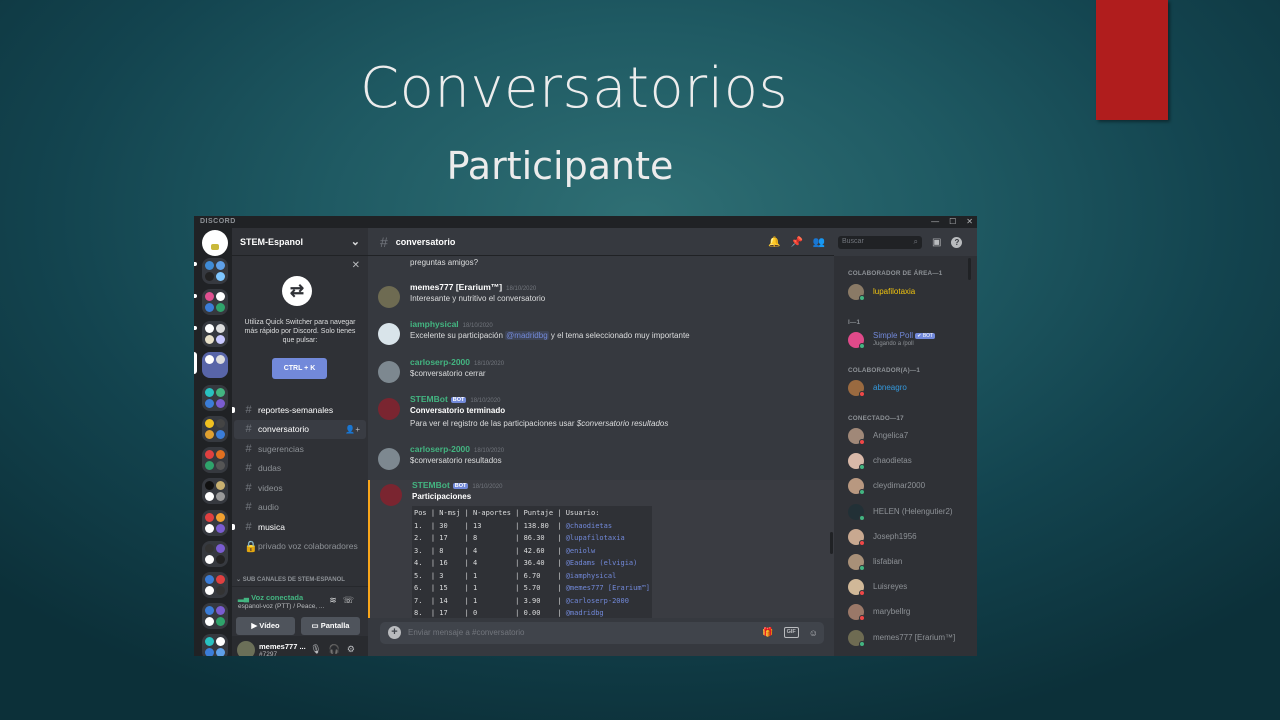  I want to click on disconnect-icon: ☏, so click(351, 600).